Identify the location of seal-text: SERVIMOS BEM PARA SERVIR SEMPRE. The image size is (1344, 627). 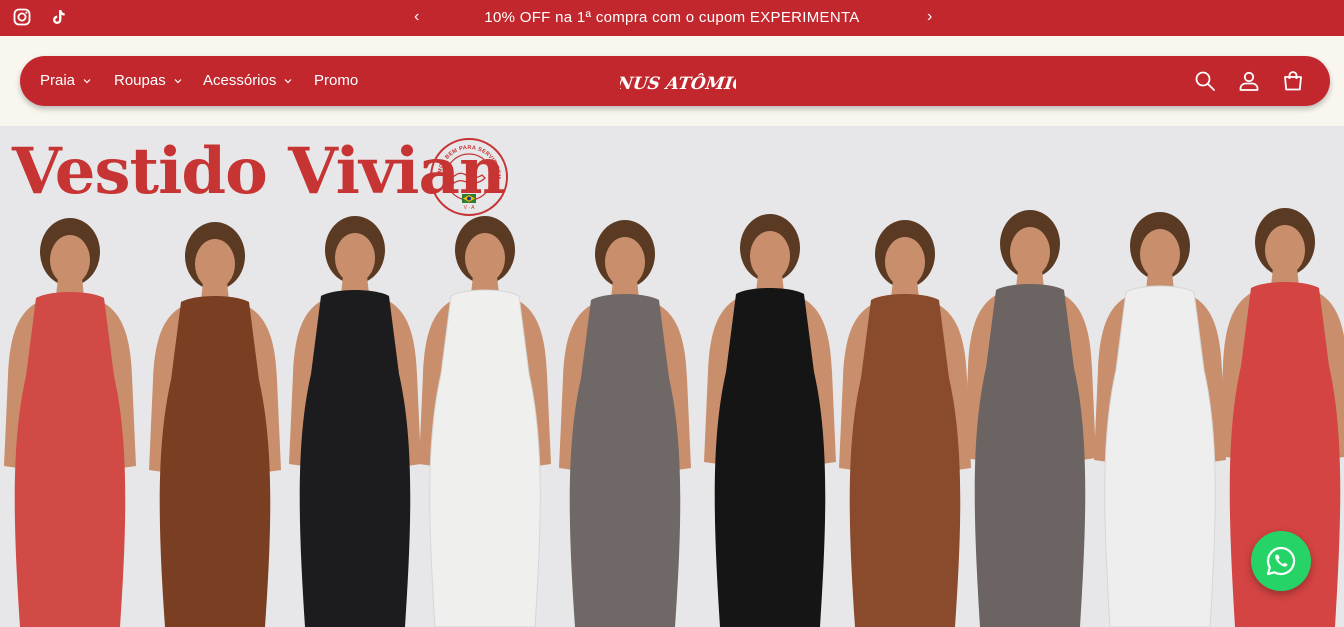
(464, 157).